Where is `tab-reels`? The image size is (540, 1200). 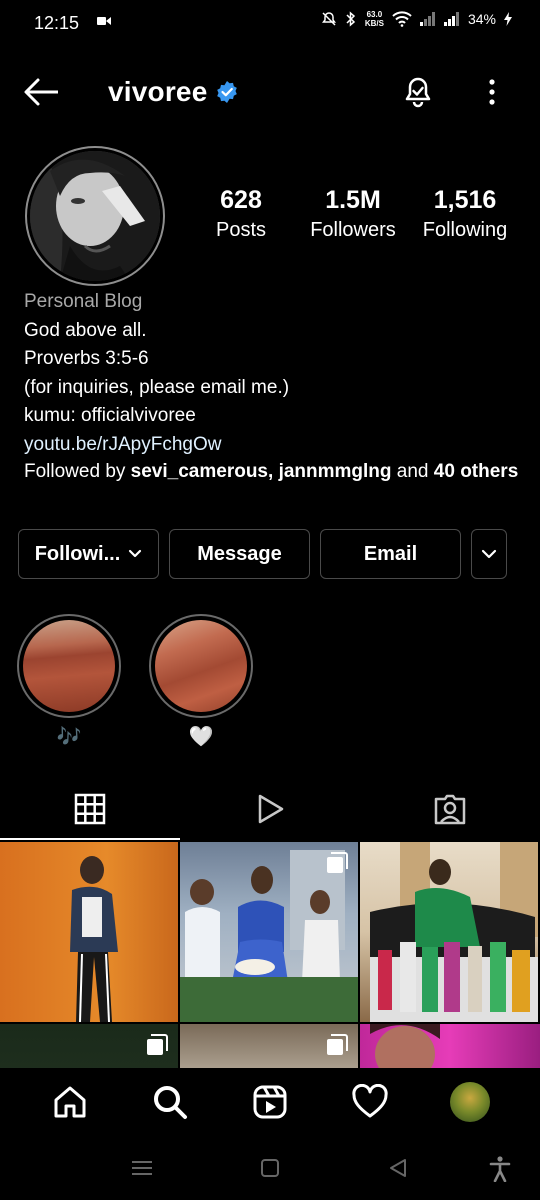
tab-reels is located at coordinates (270, 809).